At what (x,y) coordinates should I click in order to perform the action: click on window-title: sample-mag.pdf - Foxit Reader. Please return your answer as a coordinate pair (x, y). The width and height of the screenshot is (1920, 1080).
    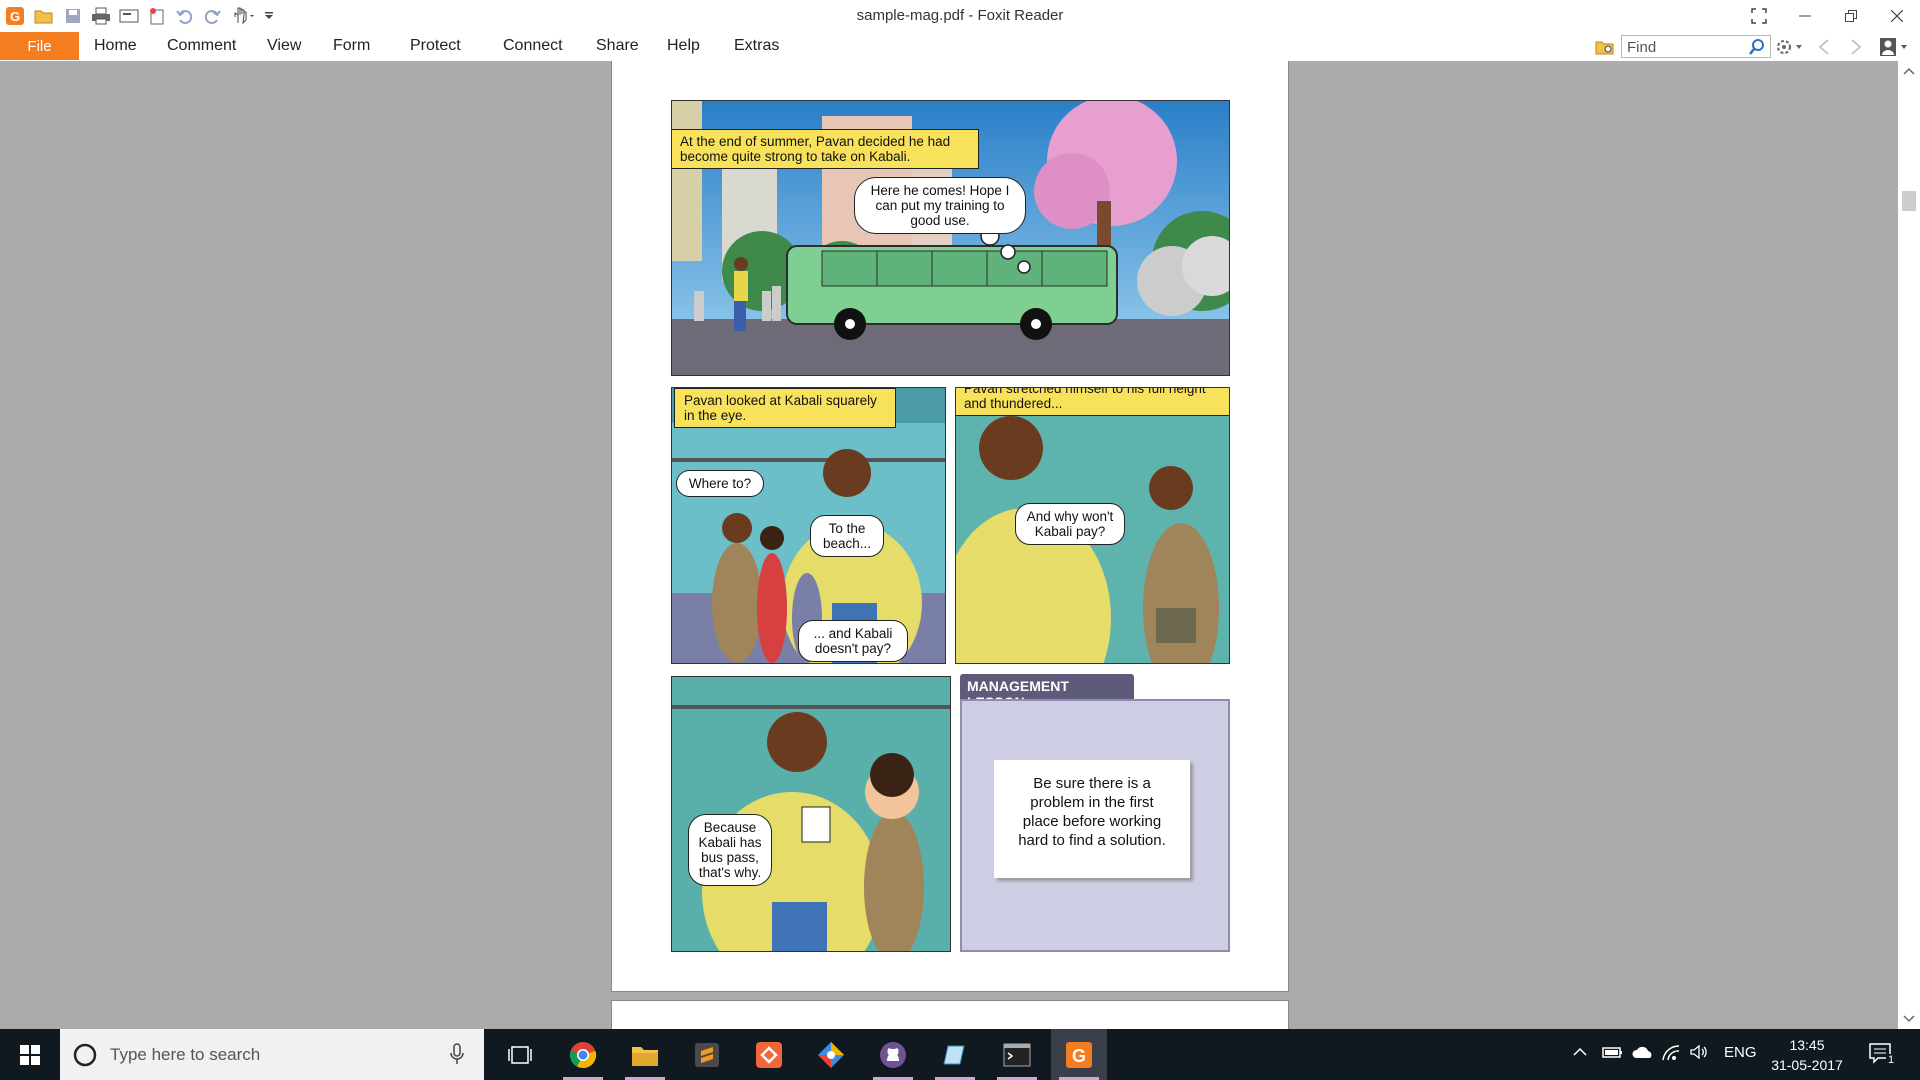
    Looking at the image, I should click on (960, 15).